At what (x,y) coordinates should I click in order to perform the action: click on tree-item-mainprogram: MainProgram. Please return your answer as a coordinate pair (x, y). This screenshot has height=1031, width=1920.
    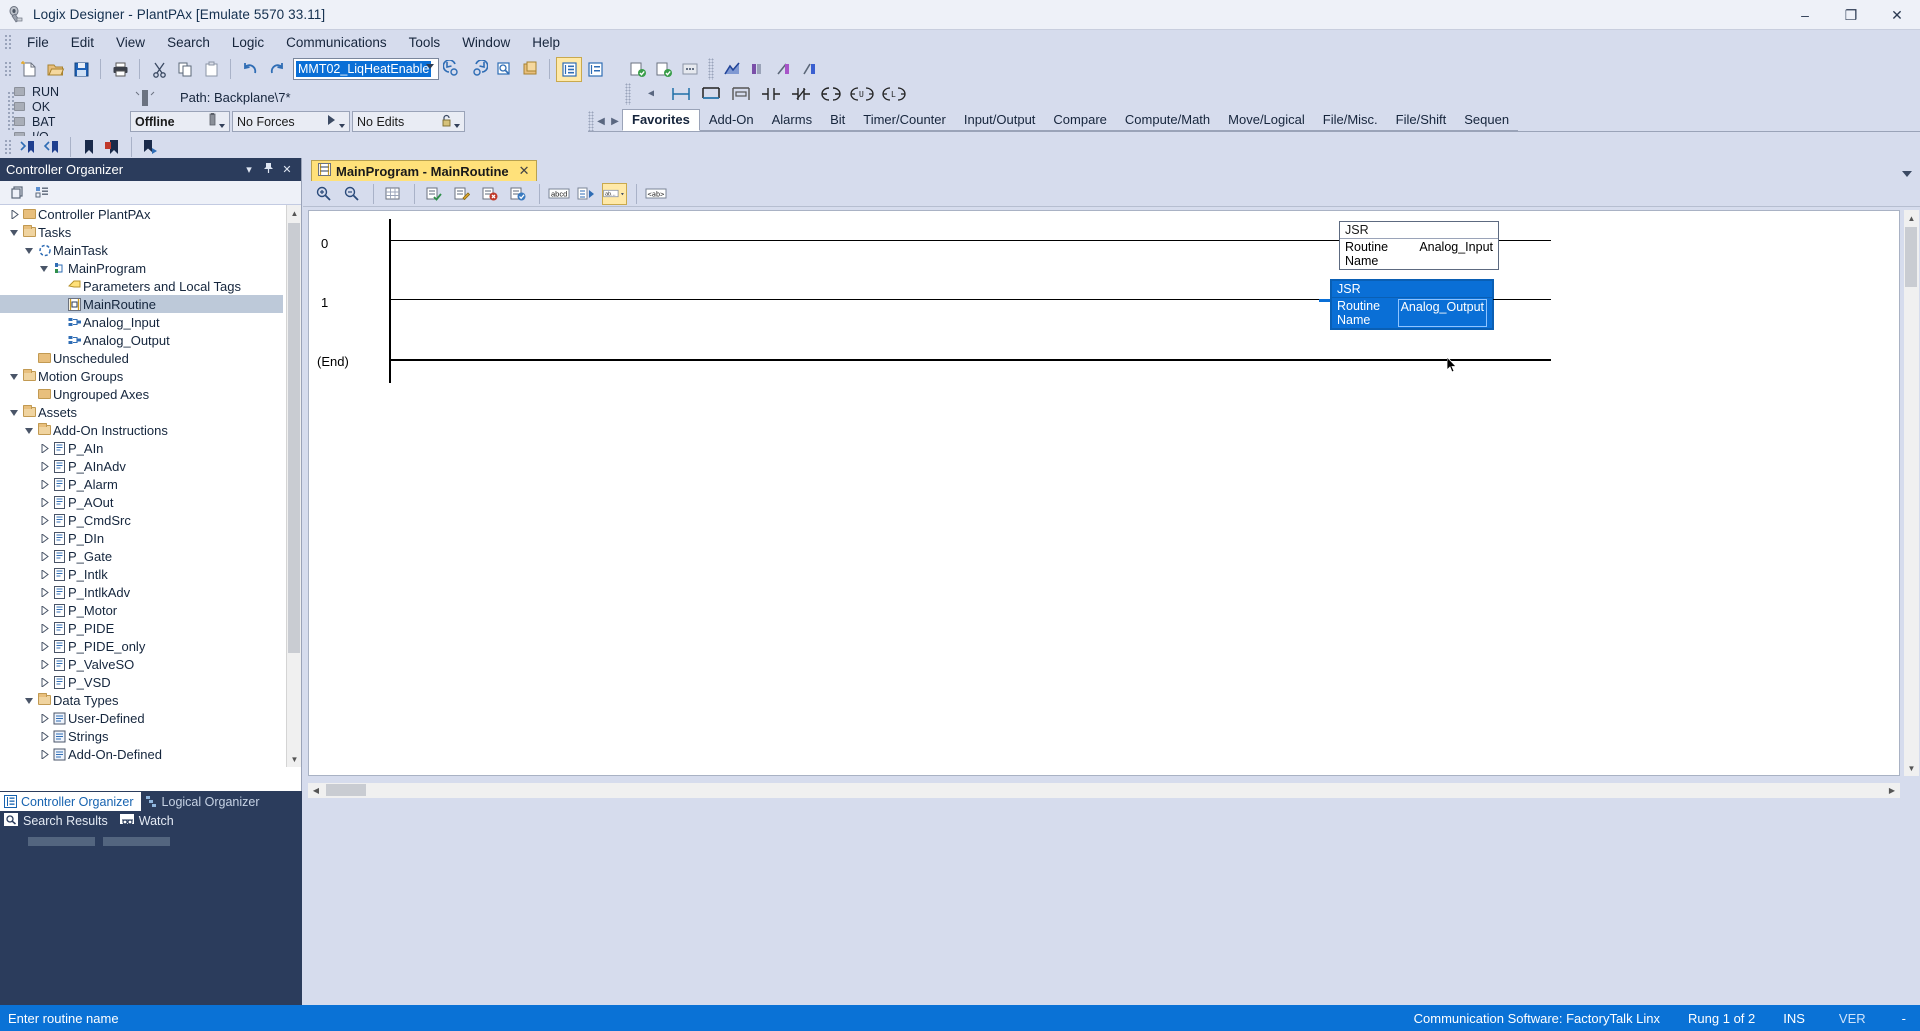
    Looking at the image, I should click on (141, 268).